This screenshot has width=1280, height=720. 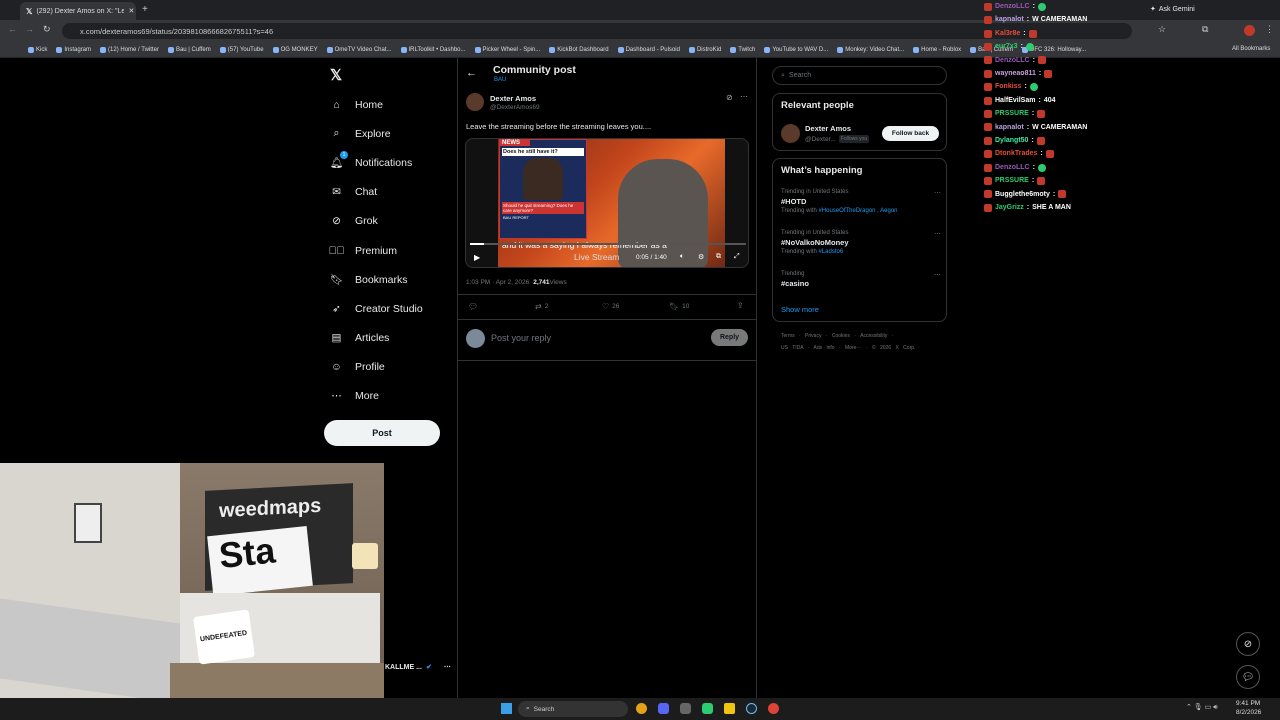 What do you see at coordinates (1015, 100) in the screenshot?
I see `chat-username: HalfEvilSam` at bounding box center [1015, 100].